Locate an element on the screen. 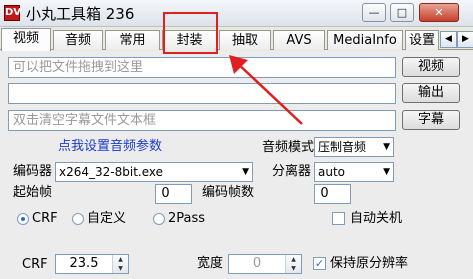 This screenshot has width=473, height=279. frame-count-label: 编码帧数 is located at coordinates (228, 192).